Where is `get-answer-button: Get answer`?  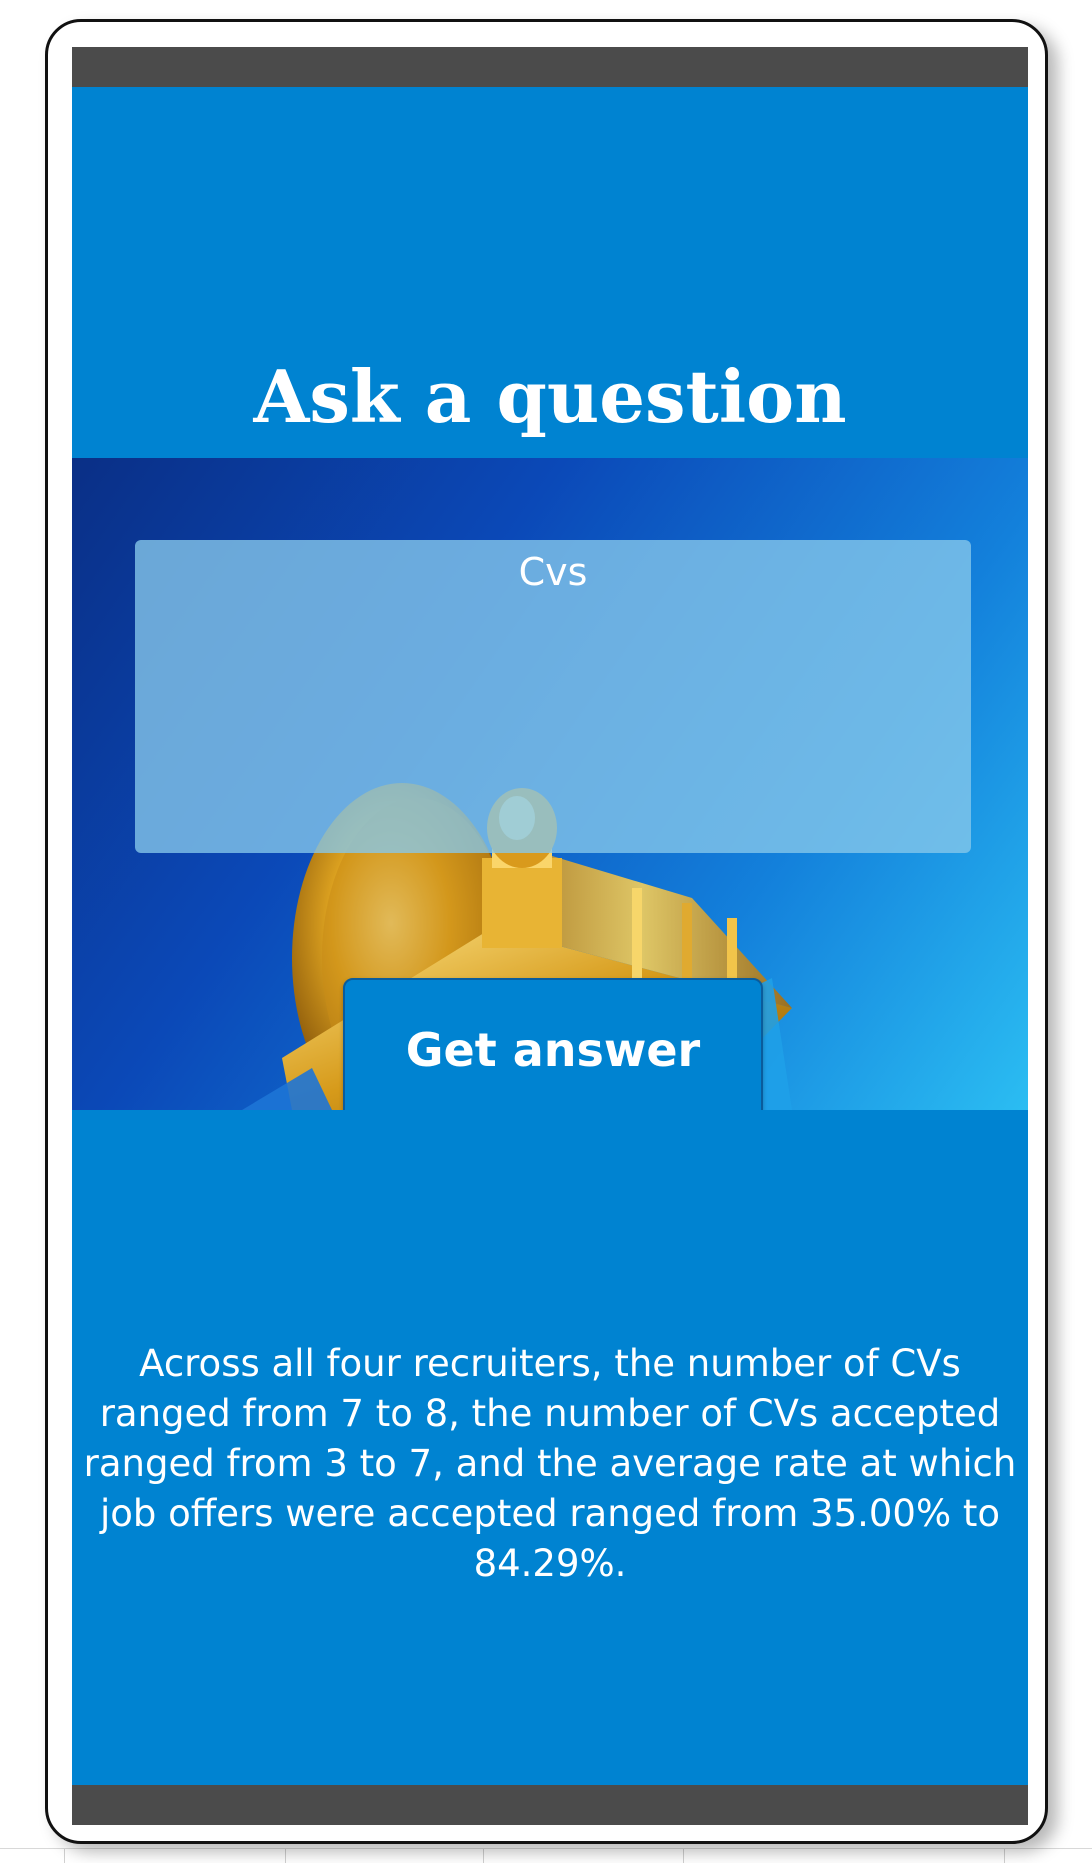 get-answer-button: Get answer is located at coordinates (553, 1044).